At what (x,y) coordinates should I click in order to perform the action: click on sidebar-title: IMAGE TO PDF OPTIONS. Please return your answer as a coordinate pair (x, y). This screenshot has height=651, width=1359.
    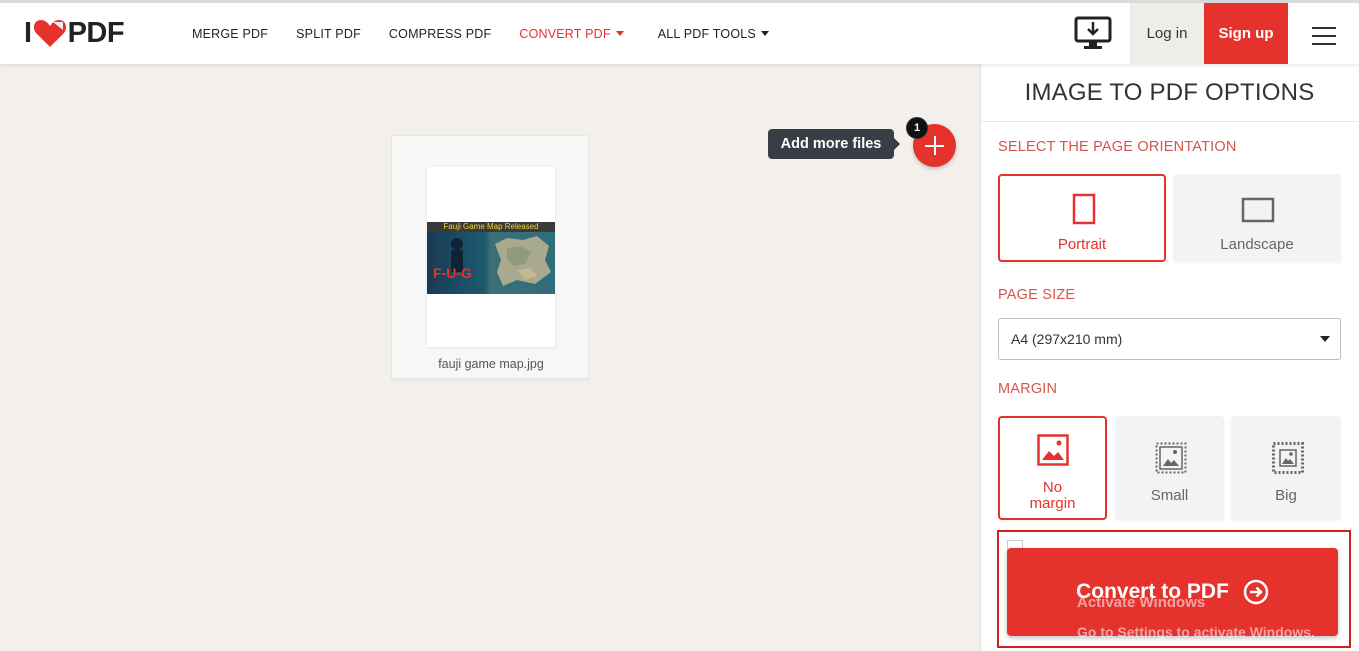
    Looking at the image, I should click on (1169, 93).